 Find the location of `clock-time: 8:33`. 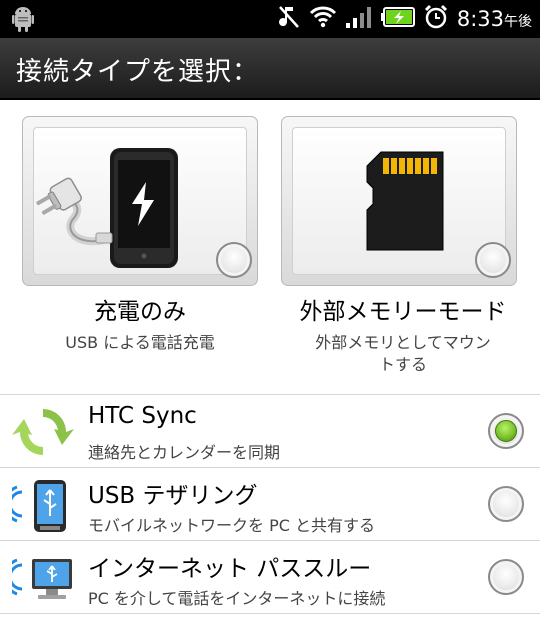

clock-time: 8:33 is located at coordinates (480, 19).